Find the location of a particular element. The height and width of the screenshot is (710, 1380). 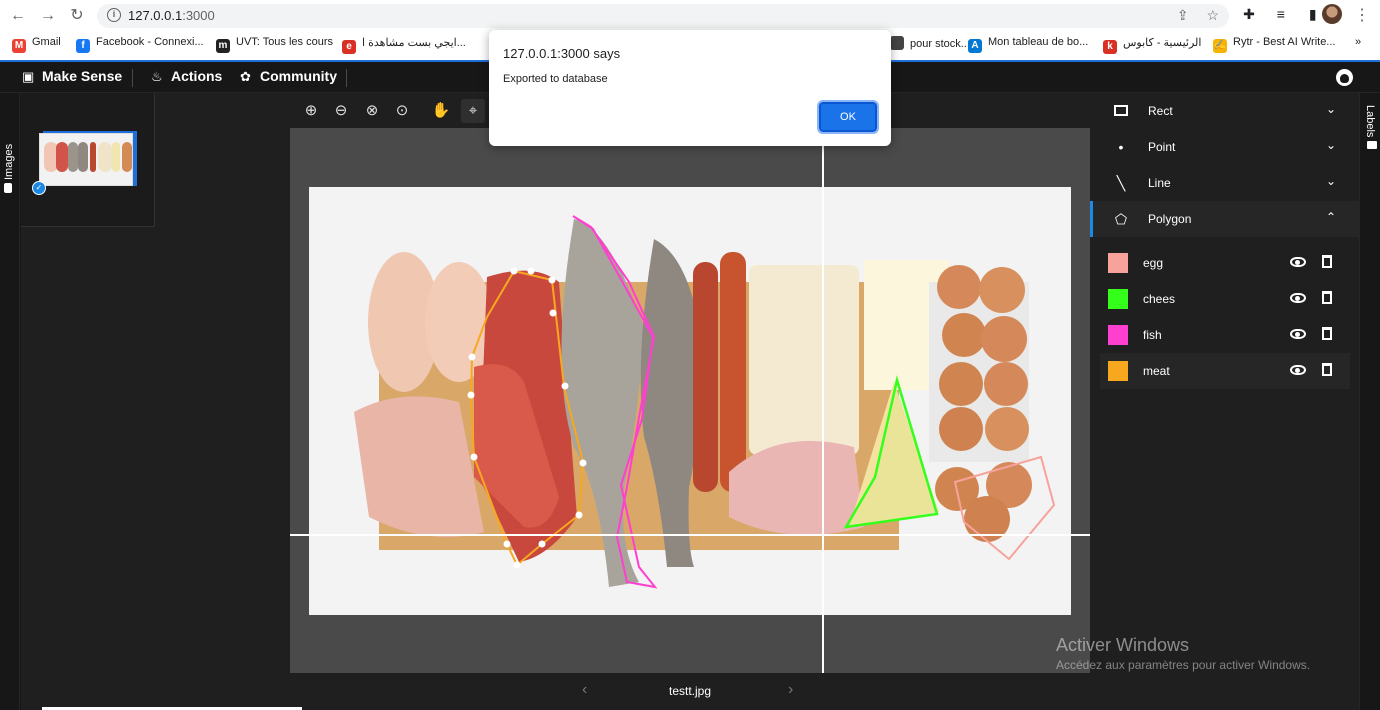

tool-line: ╲ Line ⌄ is located at coordinates (1224, 183).